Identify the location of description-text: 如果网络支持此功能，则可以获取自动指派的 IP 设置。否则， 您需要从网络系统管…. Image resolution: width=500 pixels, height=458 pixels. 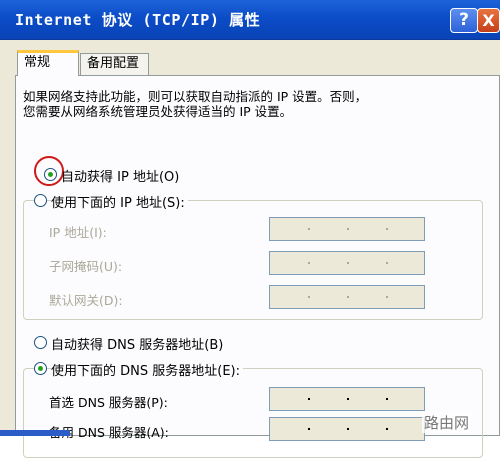
(195, 104).